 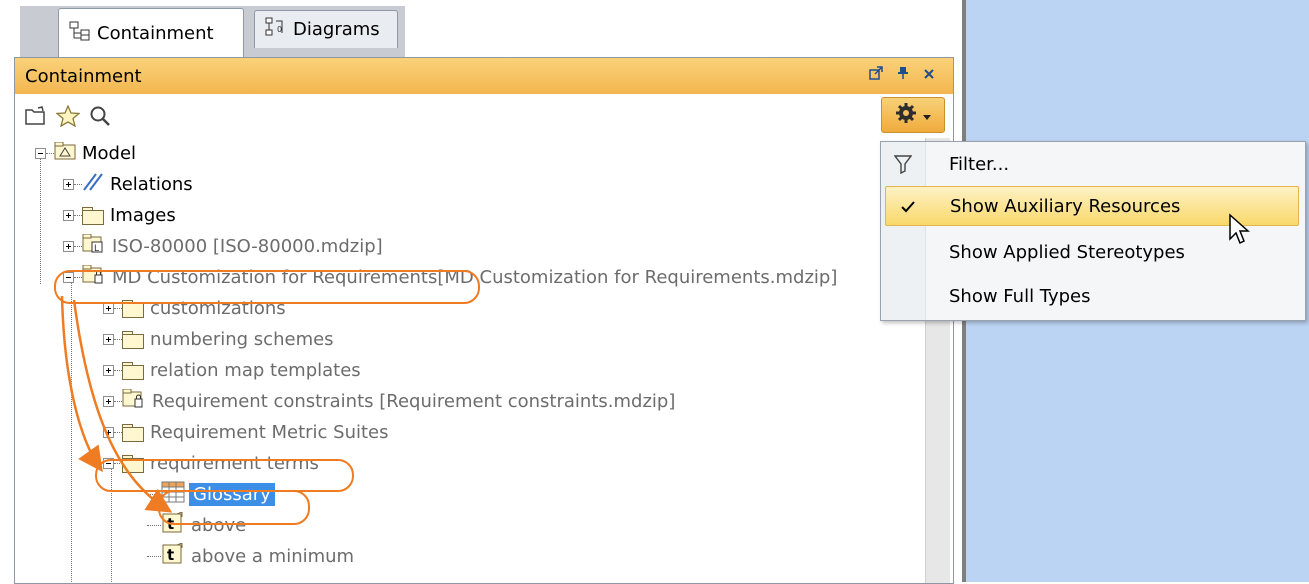 I want to click on menu-item-label: Show Auxiliary Resources, so click(x=1065, y=206).